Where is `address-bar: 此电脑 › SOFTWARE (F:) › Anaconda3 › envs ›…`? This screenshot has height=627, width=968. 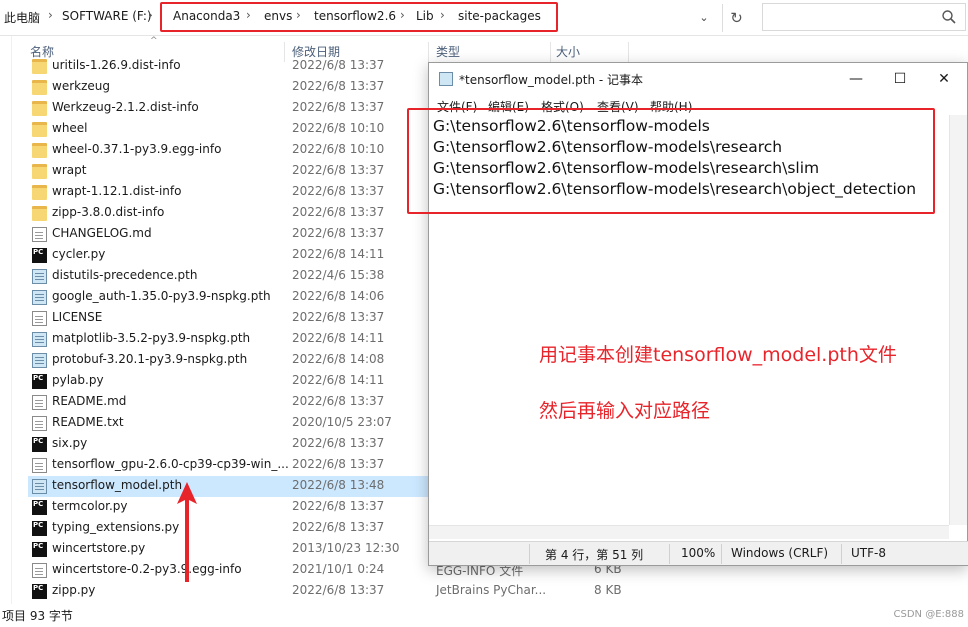
address-bar: 此电脑 › SOFTWARE (F:) › Anaconda3 › envs ›… is located at coordinates (484, 18).